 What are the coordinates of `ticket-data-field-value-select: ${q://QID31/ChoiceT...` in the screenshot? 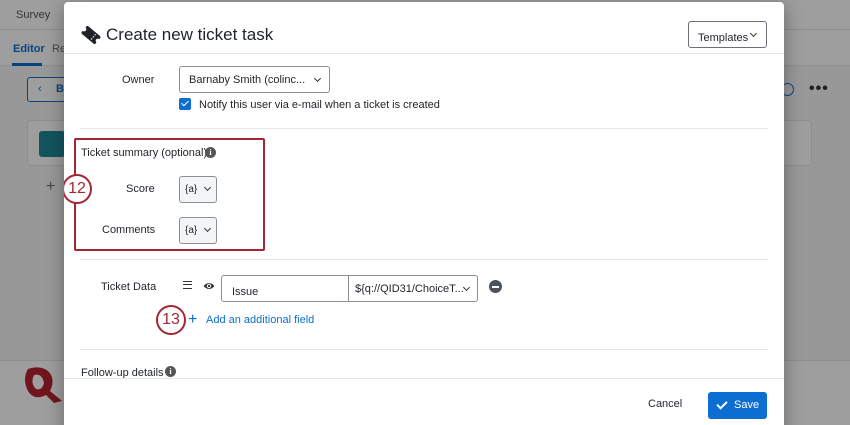 It's located at (413, 288).